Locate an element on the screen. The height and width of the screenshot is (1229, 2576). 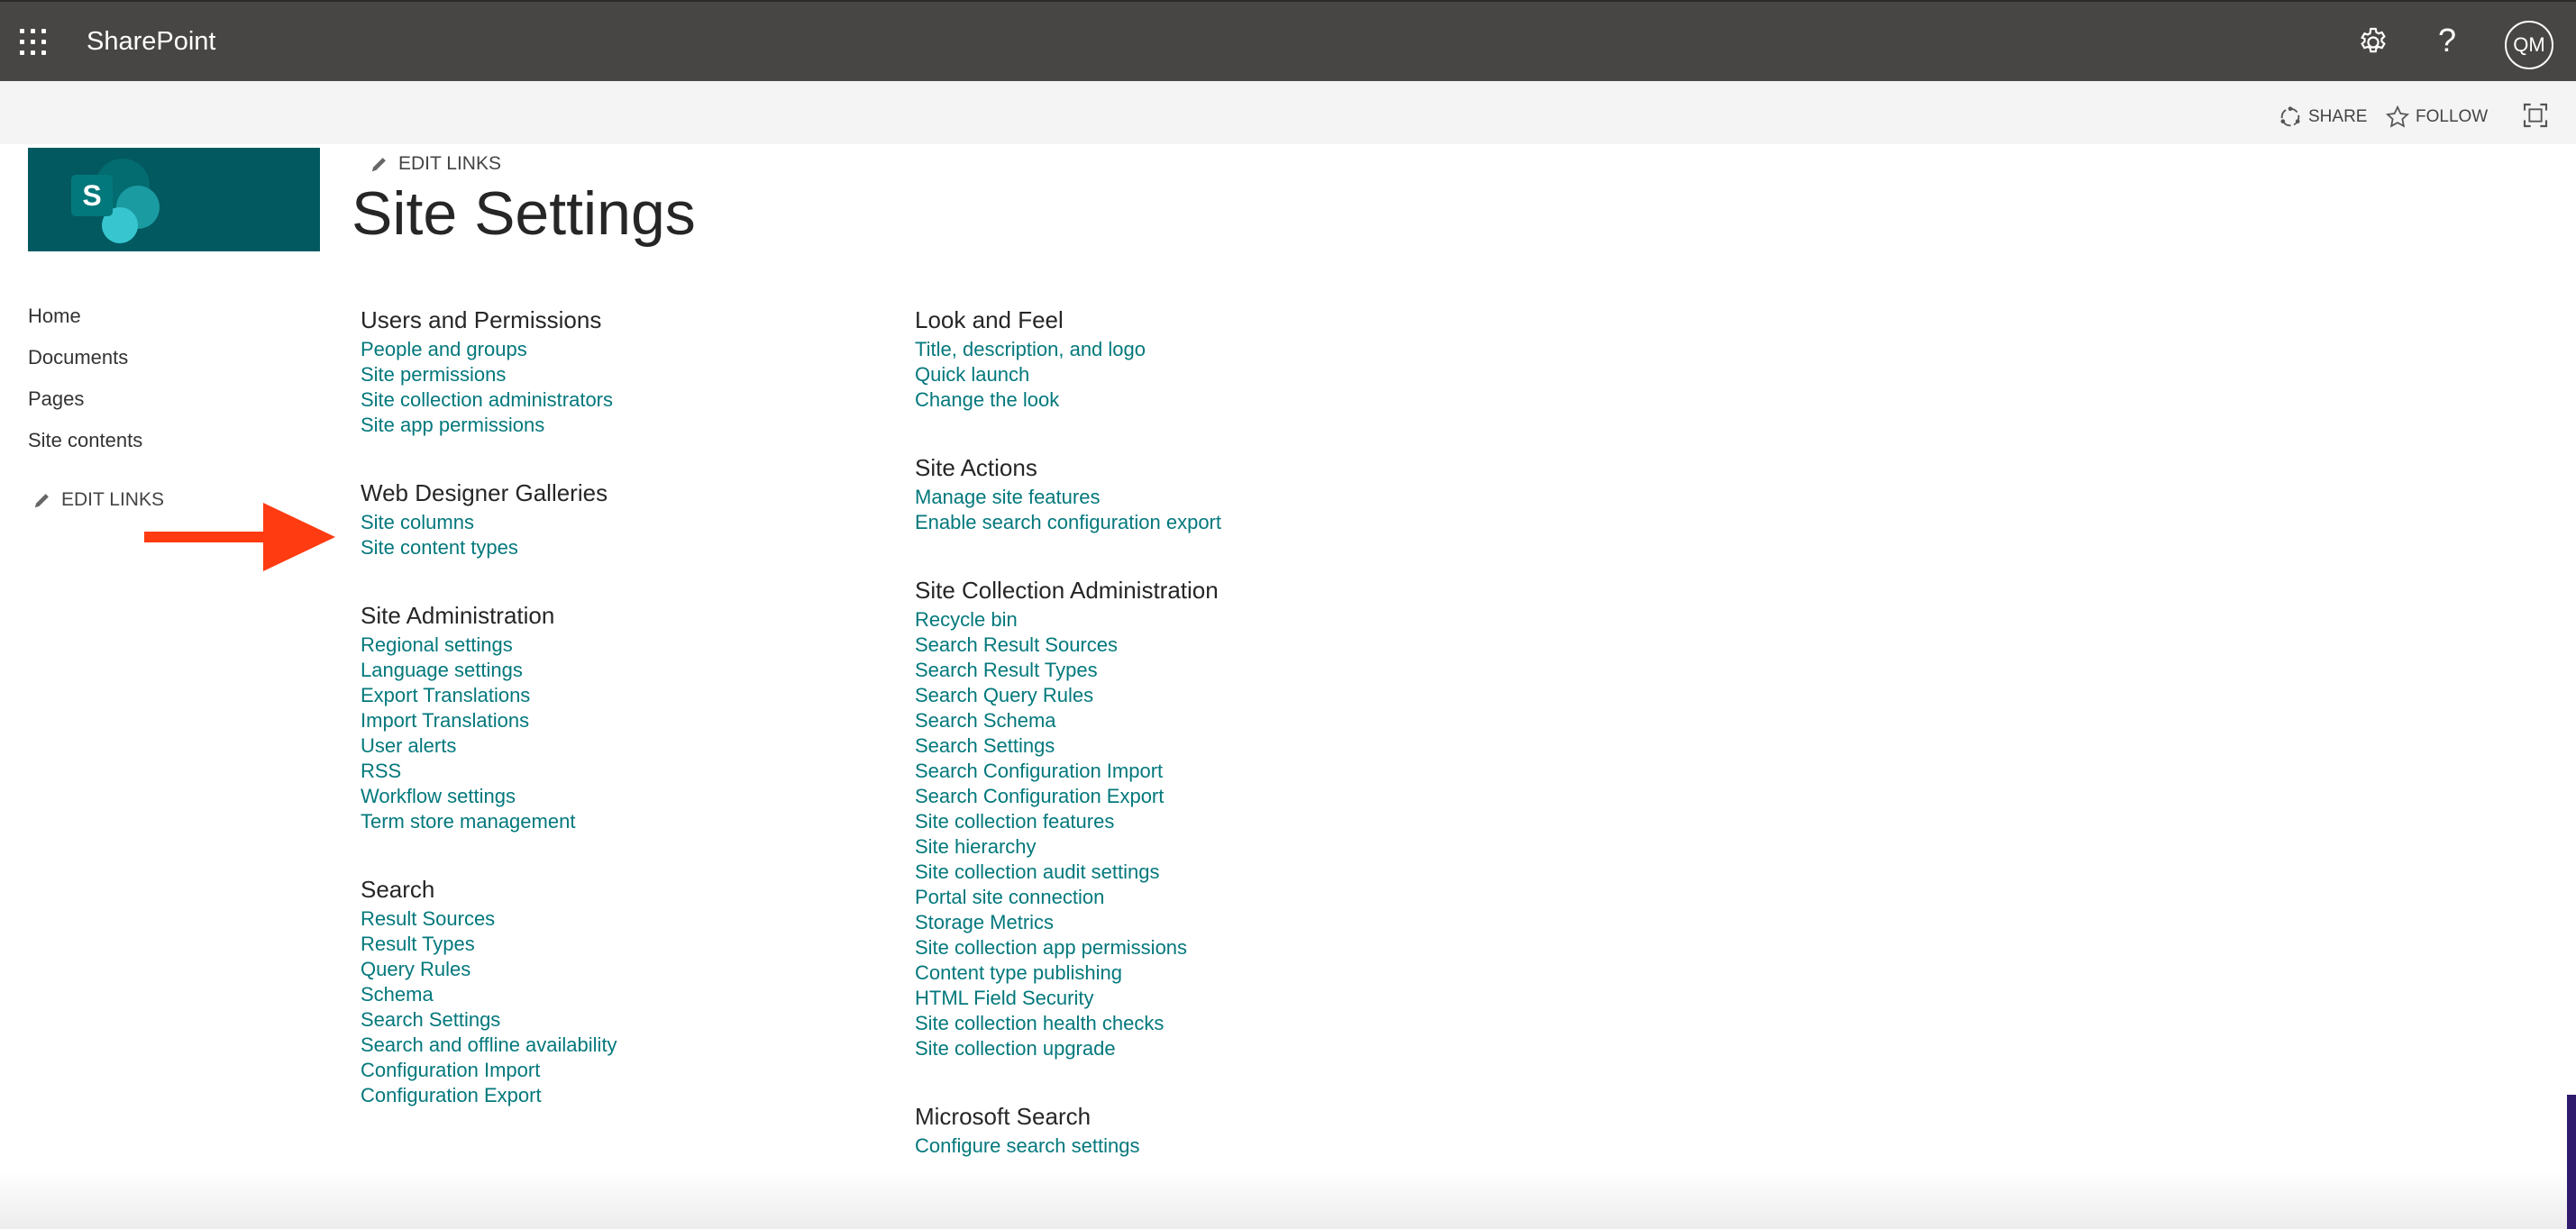
section-title: Search is located at coordinates (398, 889).